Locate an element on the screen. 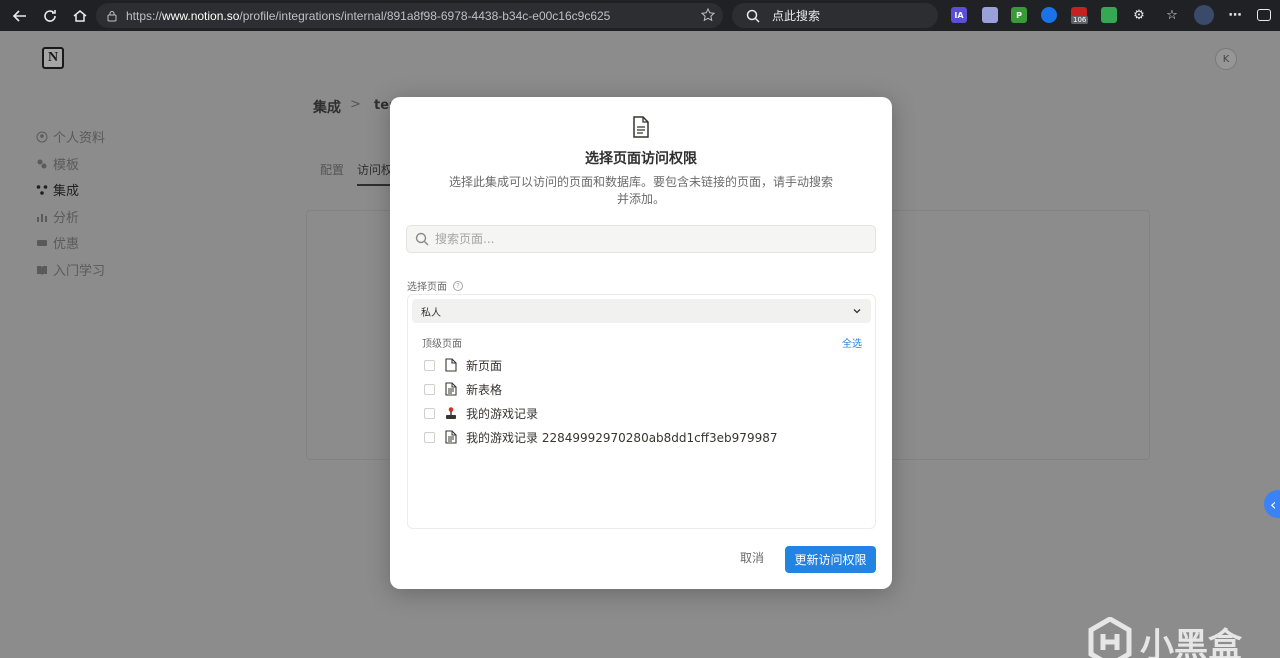  update-access-button: 更新访问权限 is located at coordinates (830, 559).